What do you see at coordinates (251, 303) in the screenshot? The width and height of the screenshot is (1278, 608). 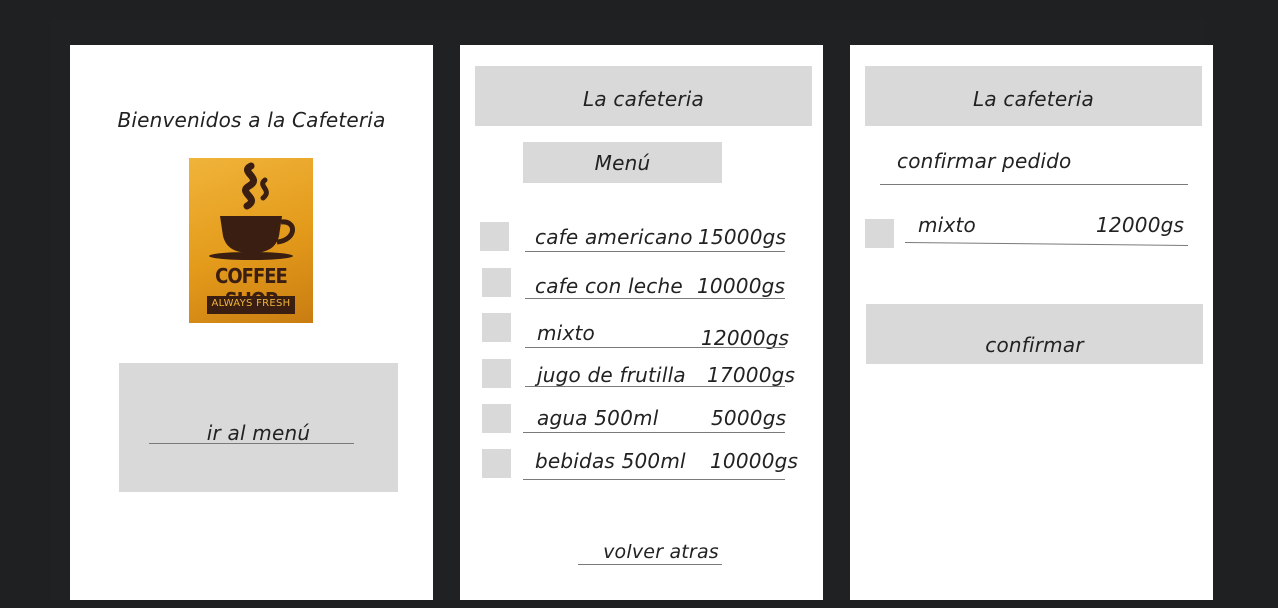 I see `logo-text-secondary: ALWAYS FRESH` at bounding box center [251, 303].